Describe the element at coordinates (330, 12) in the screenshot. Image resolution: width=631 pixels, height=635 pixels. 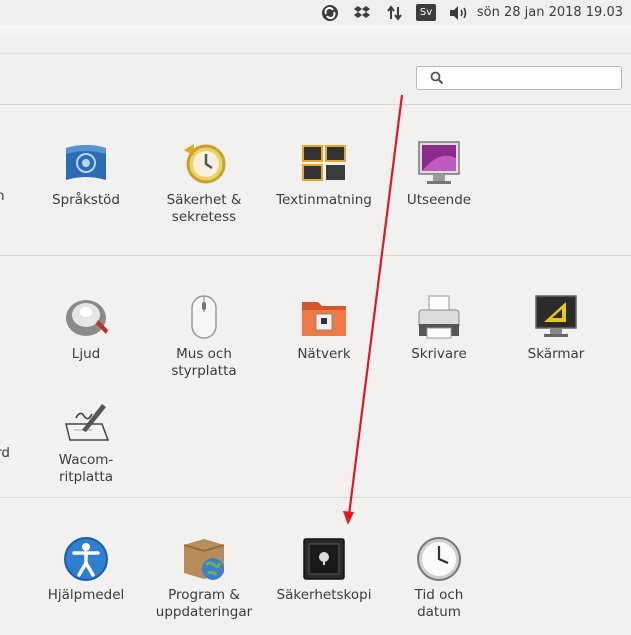
I see `sync-icon` at that location.